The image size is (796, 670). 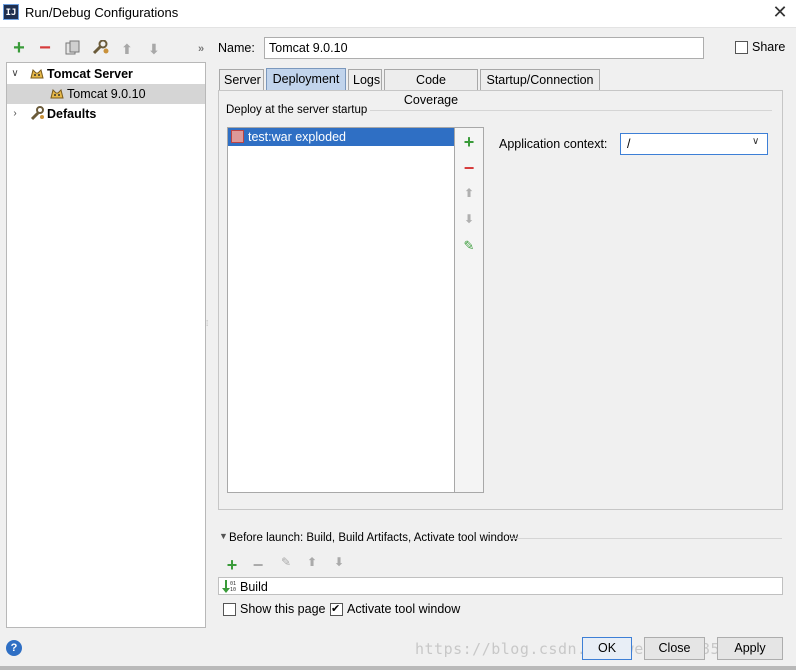 What do you see at coordinates (73, 49) in the screenshot?
I see `copy-configuration-icon` at bounding box center [73, 49].